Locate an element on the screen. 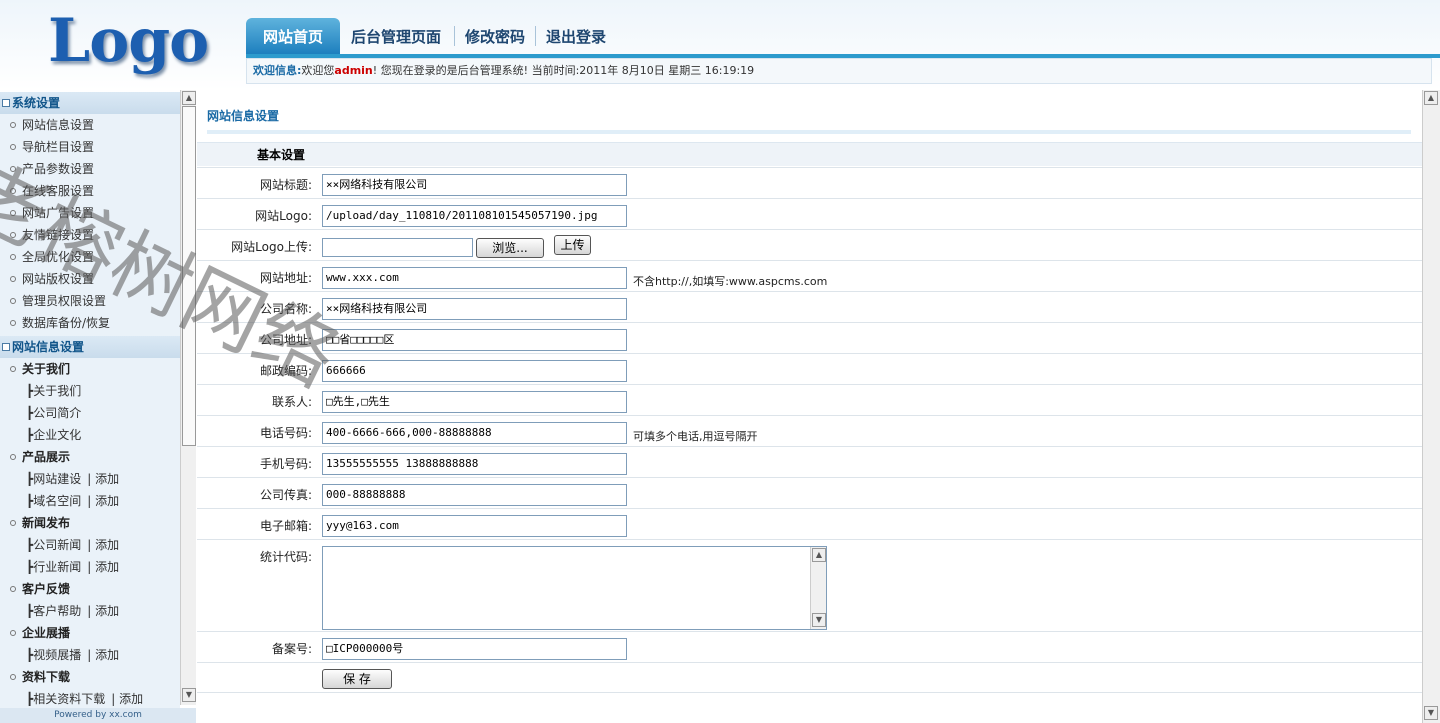 The height and width of the screenshot is (723, 1440). sidebar-subitem: ┣公司简介 is located at coordinates (90, 413).